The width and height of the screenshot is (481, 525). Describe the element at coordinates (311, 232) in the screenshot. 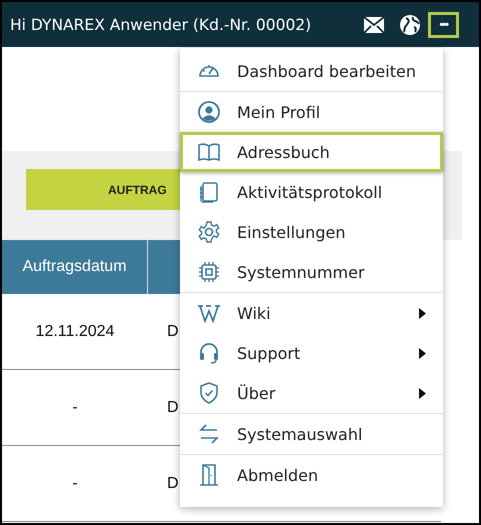

I see `menu-item: Einstellungen` at that location.